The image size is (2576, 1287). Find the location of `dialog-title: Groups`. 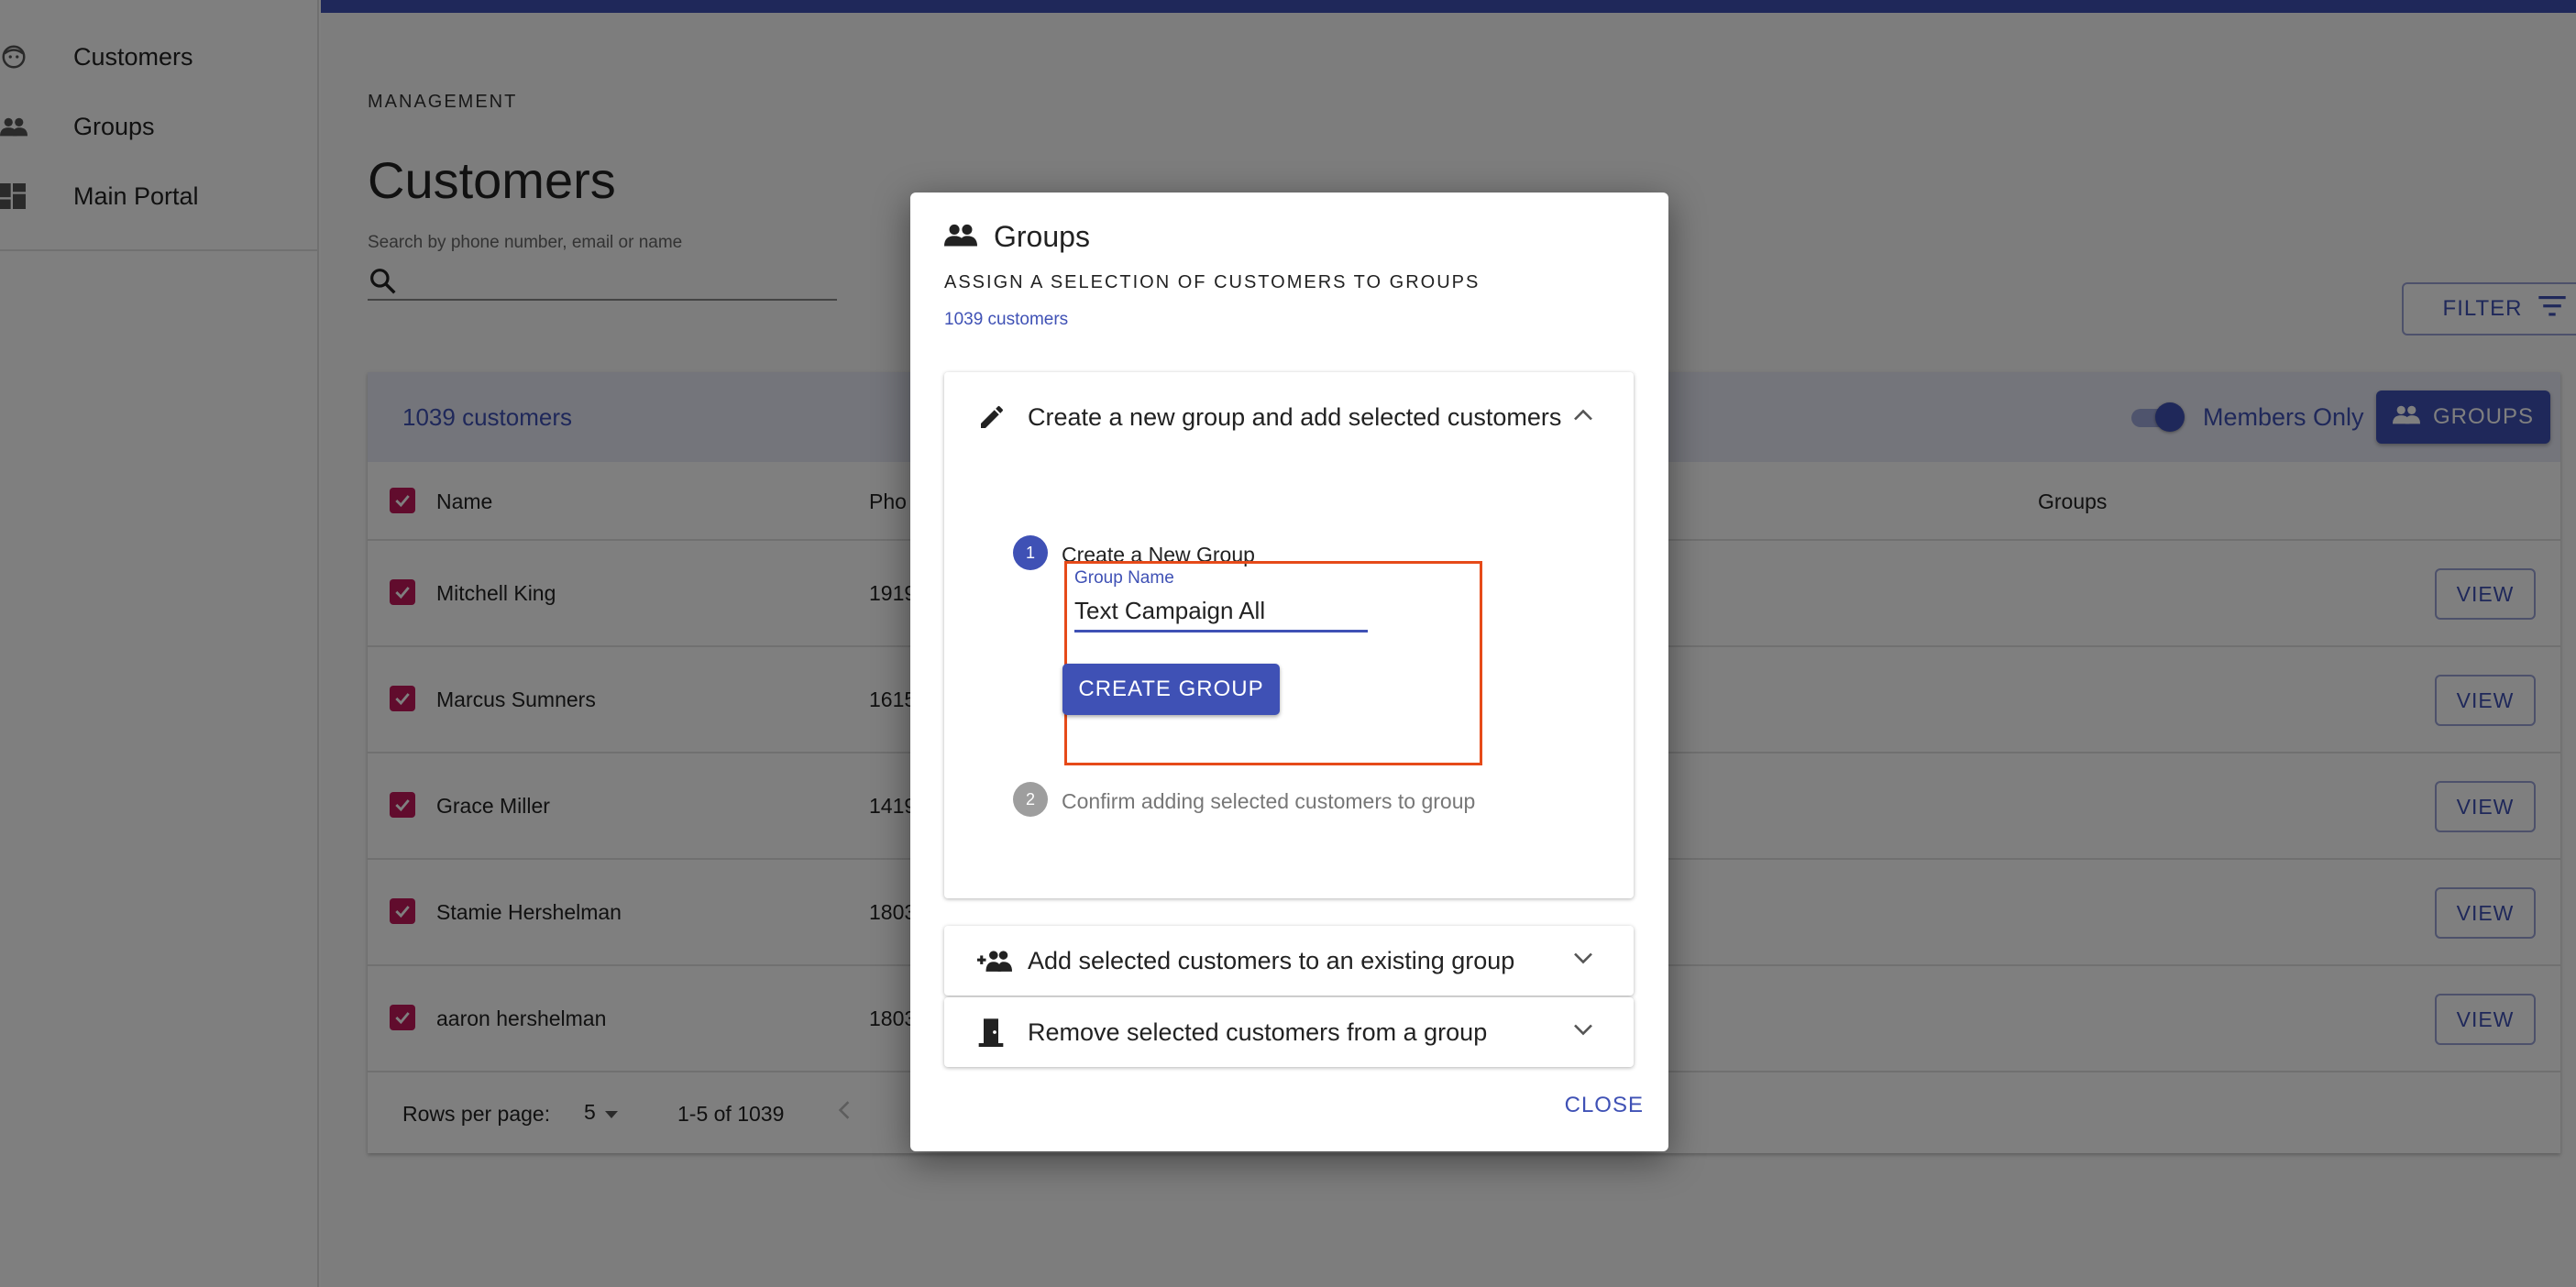

dialog-title: Groups is located at coordinates (1017, 237).